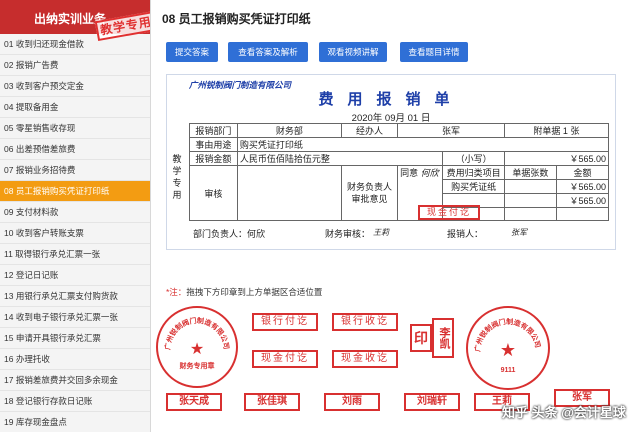  Describe the element at coordinates (213, 193) in the screenshot. I see `review-label: 审核` at that location.